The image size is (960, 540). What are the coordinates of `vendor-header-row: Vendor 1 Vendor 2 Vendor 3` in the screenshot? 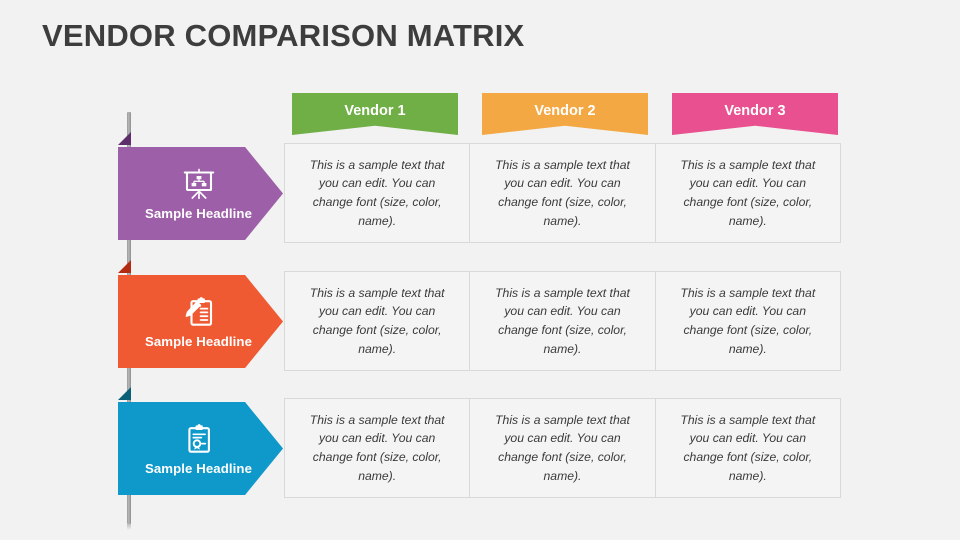 It's located at (564, 115).